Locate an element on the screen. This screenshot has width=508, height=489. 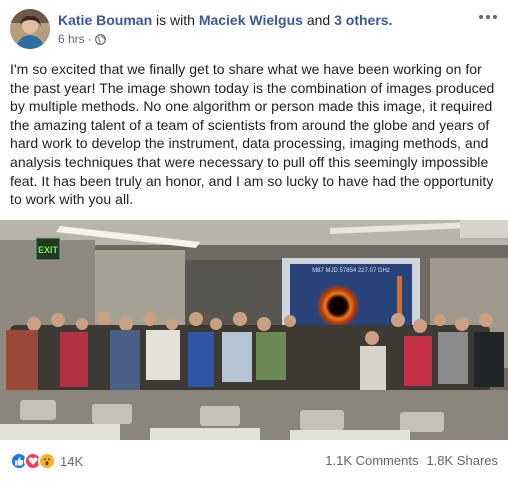
comments-count: 1.1K Comments is located at coordinates (371, 460).